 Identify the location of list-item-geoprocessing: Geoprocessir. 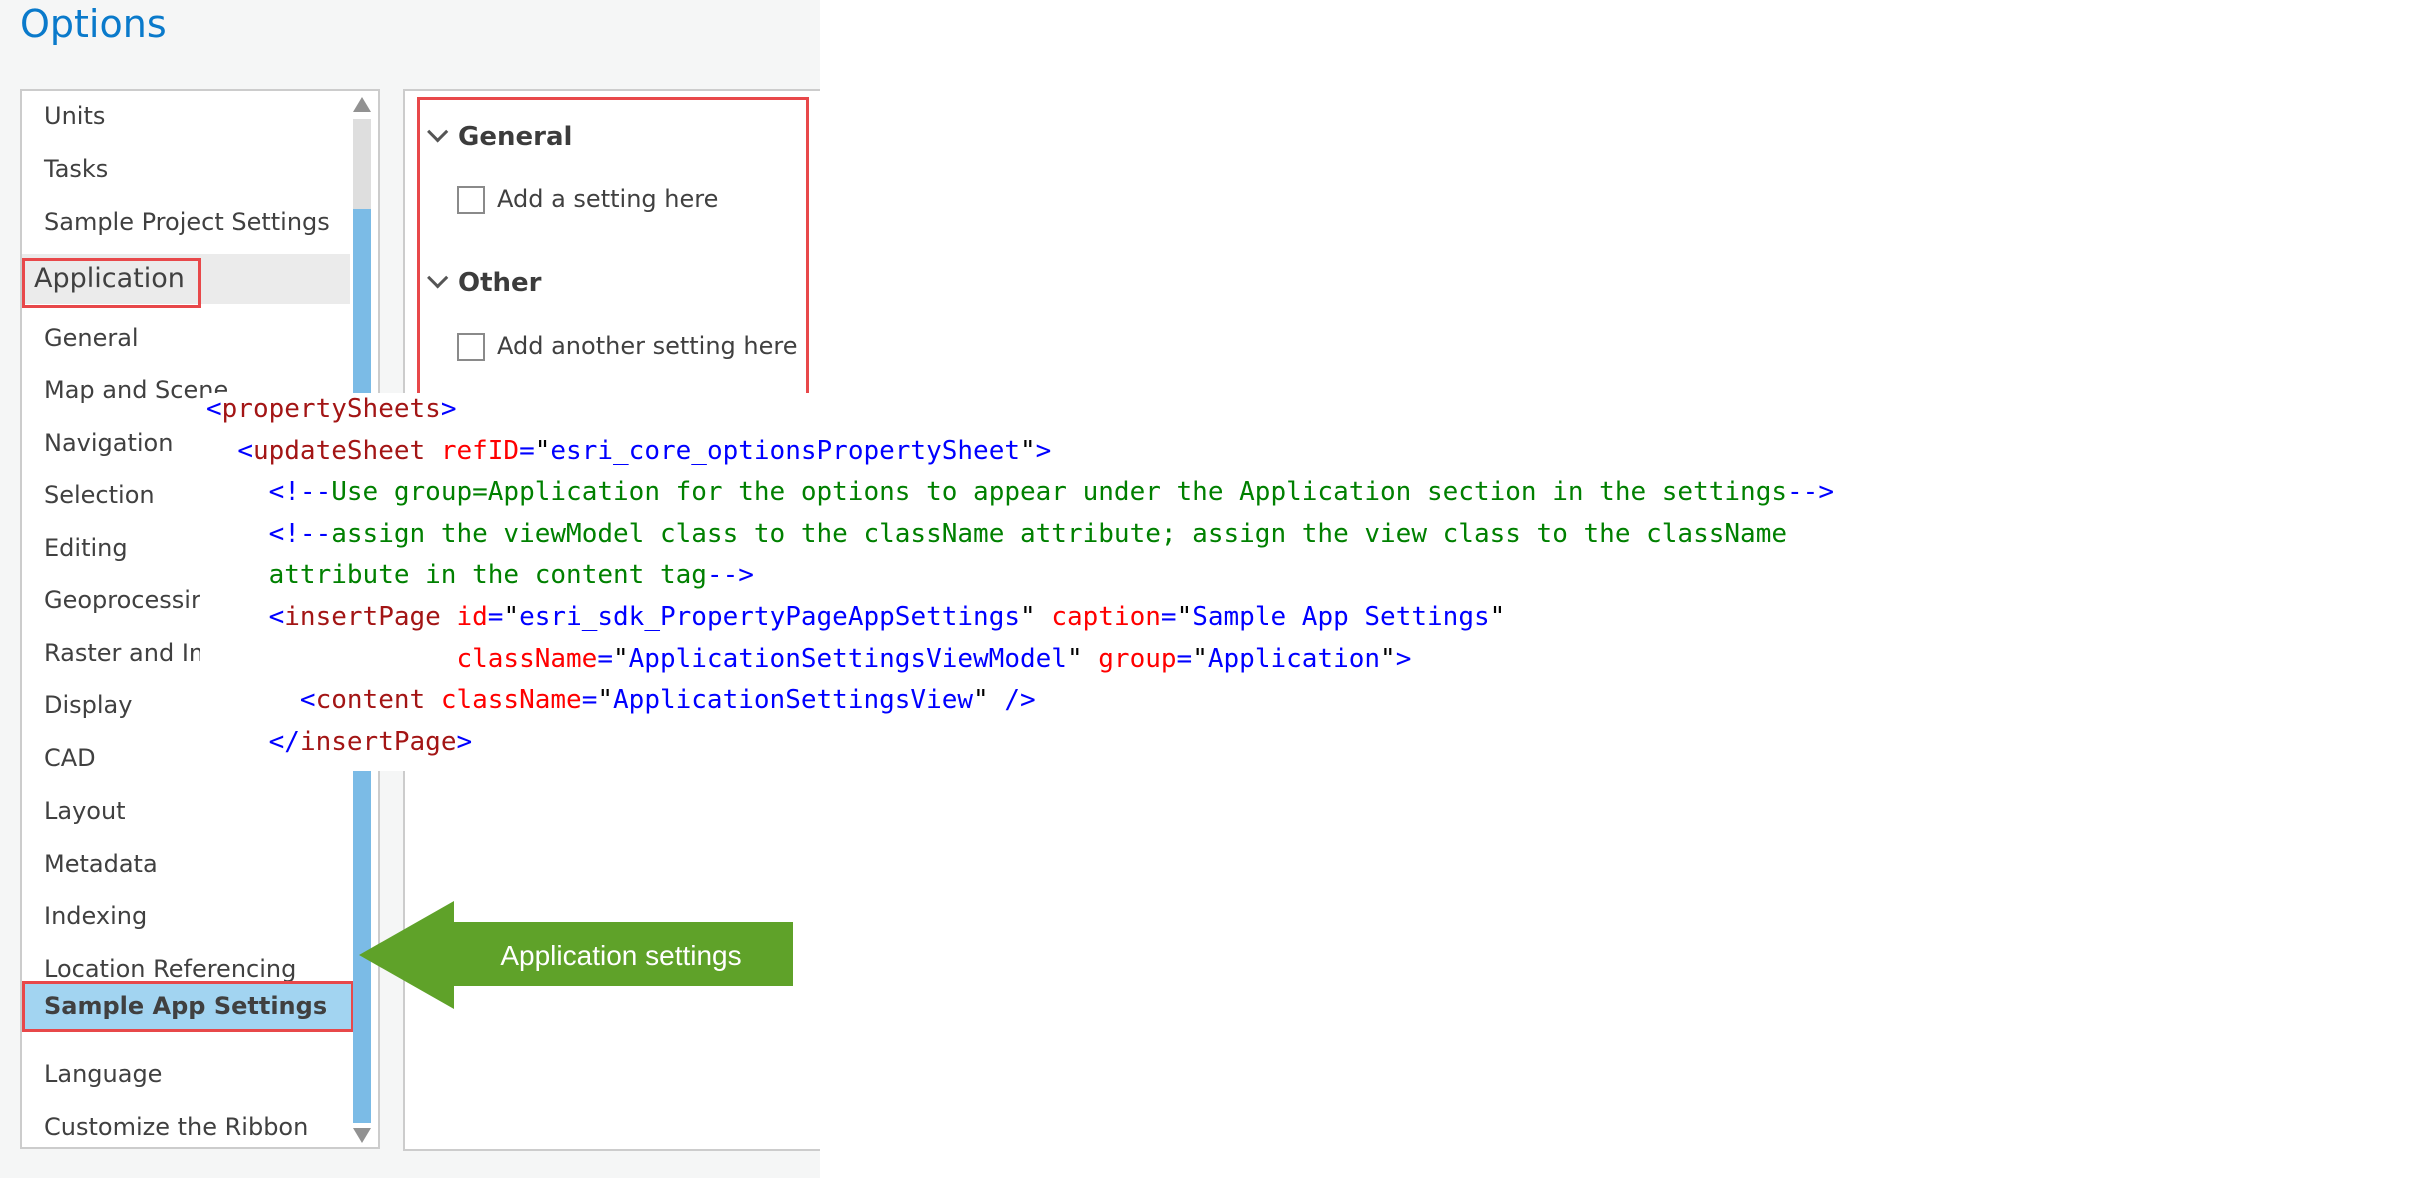
(122, 600).